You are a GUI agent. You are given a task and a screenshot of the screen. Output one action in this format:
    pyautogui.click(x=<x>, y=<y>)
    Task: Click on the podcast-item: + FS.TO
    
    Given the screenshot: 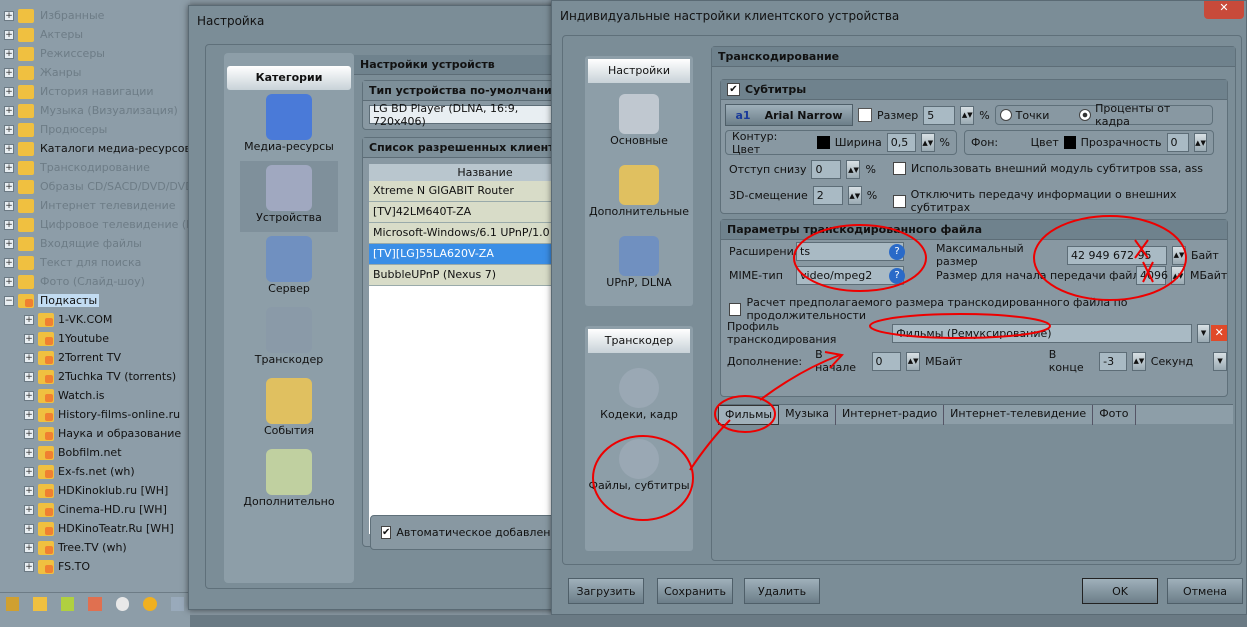 What is the action you would take?
    pyautogui.click(x=57, y=566)
    